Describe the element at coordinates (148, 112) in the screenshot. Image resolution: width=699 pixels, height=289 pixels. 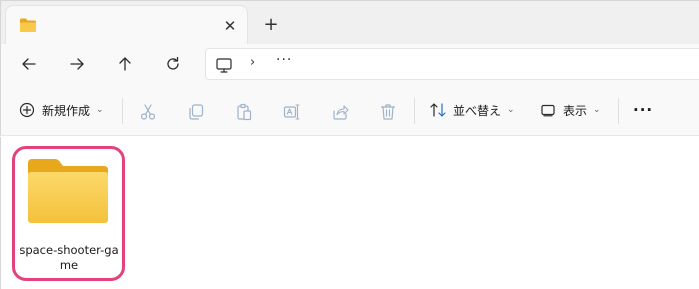
I see `cut-icon` at that location.